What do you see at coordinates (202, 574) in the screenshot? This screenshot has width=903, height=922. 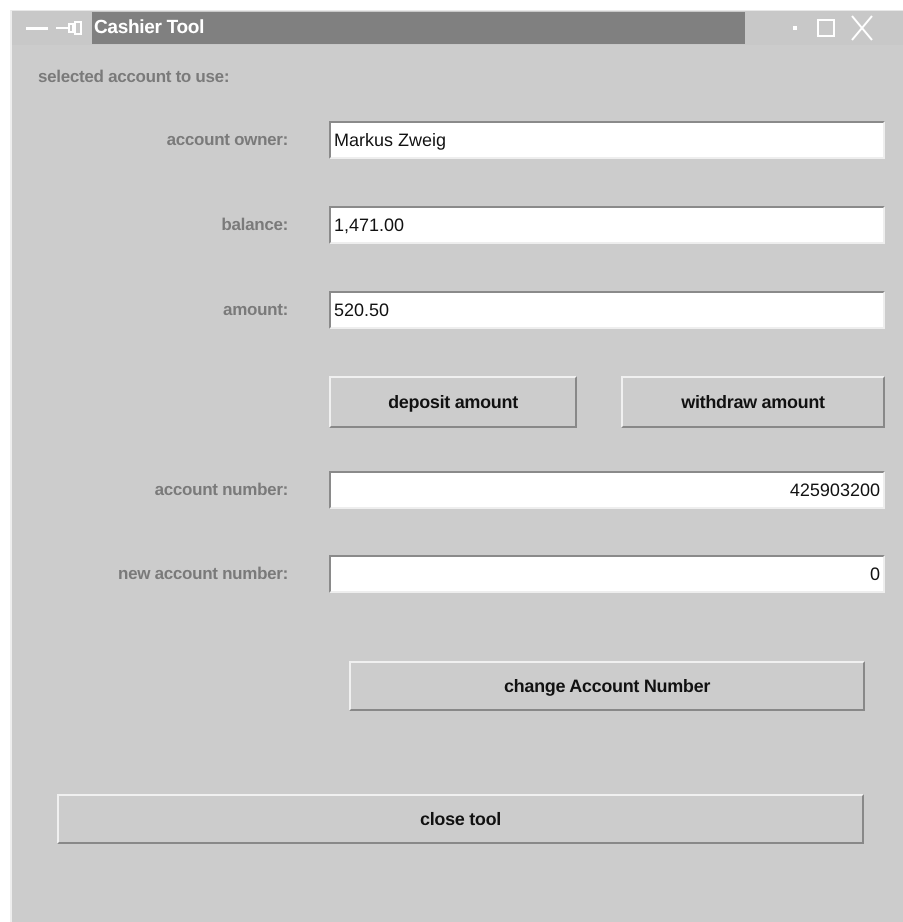 I see `field-label: new account number:` at bounding box center [202, 574].